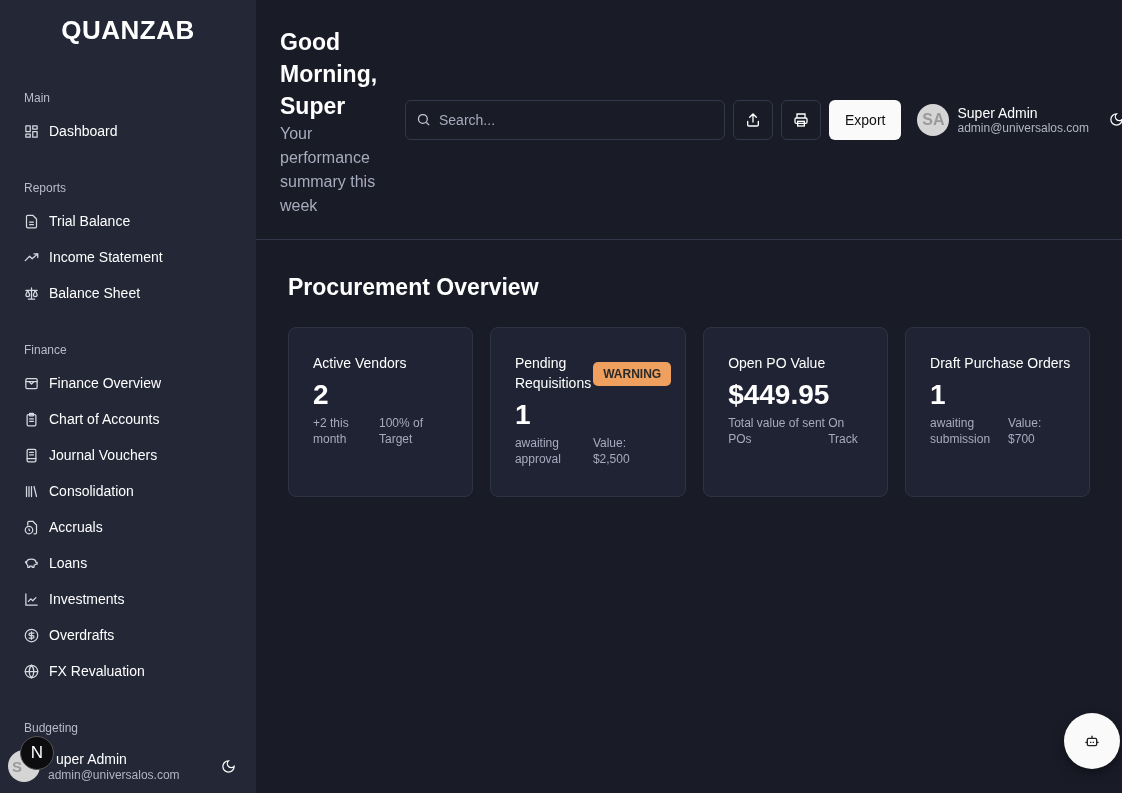 Image resolution: width=1122 pixels, height=793 pixels. I want to click on card-note: awaiting approval, so click(538, 451).